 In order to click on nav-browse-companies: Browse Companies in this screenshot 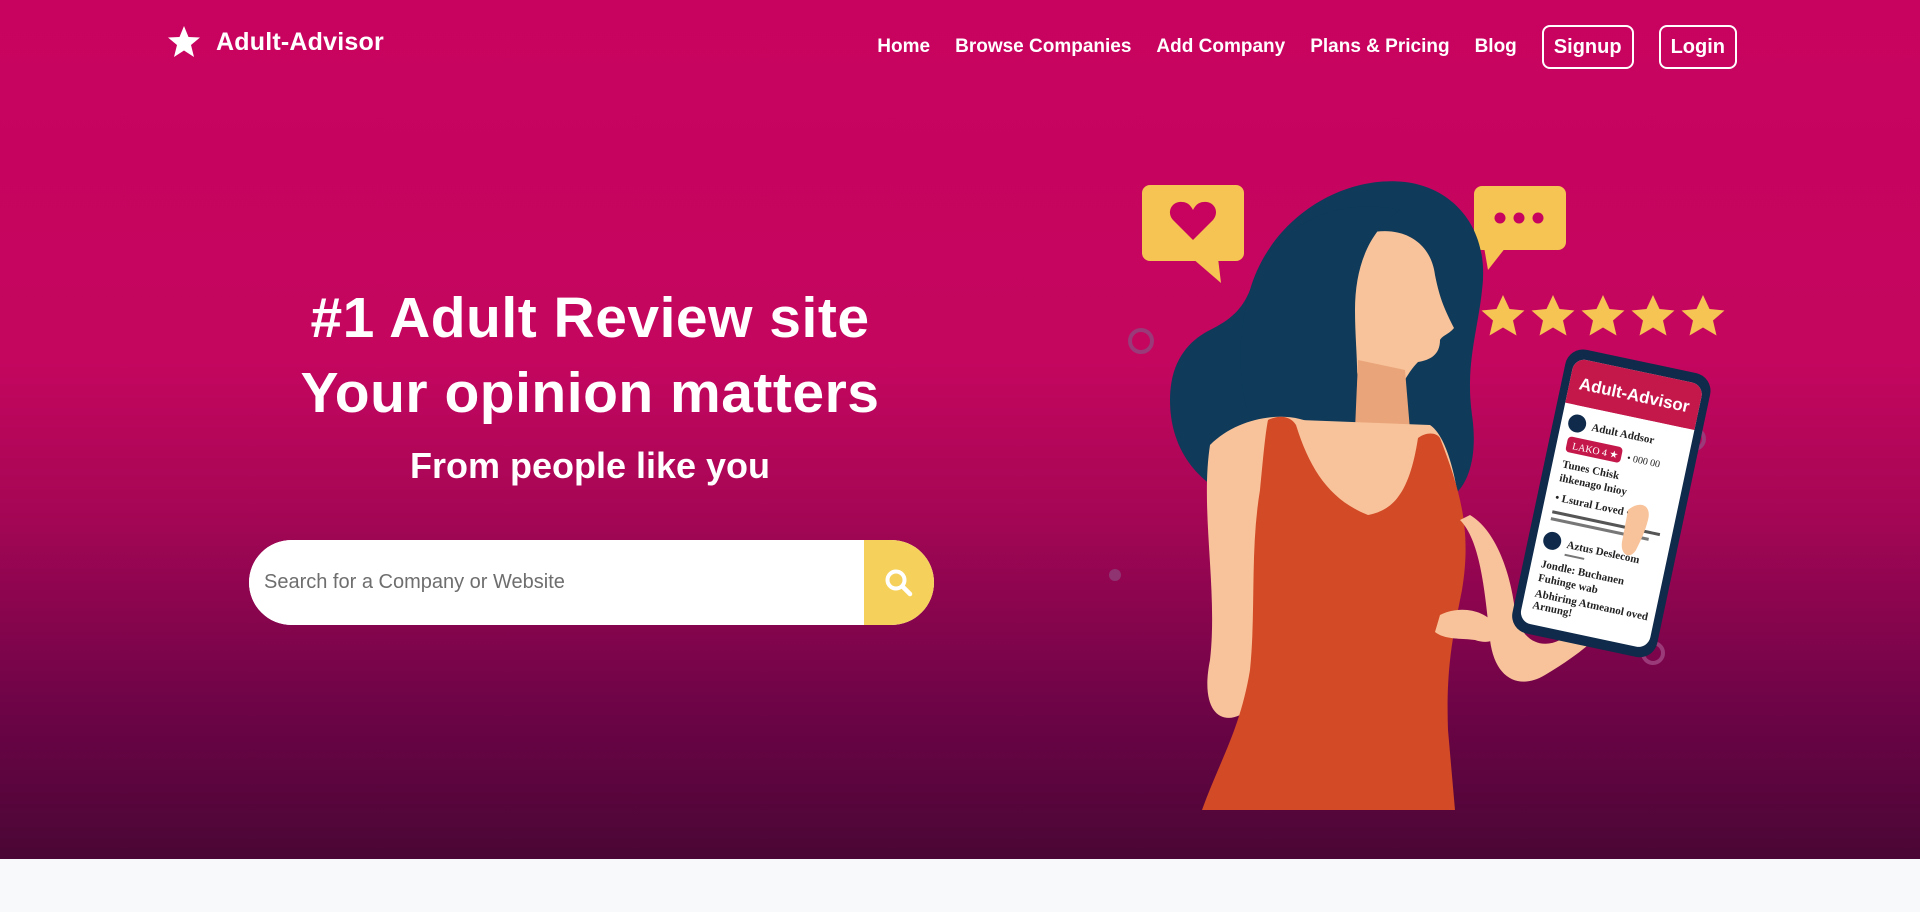, I will do `click(1043, 47)`.